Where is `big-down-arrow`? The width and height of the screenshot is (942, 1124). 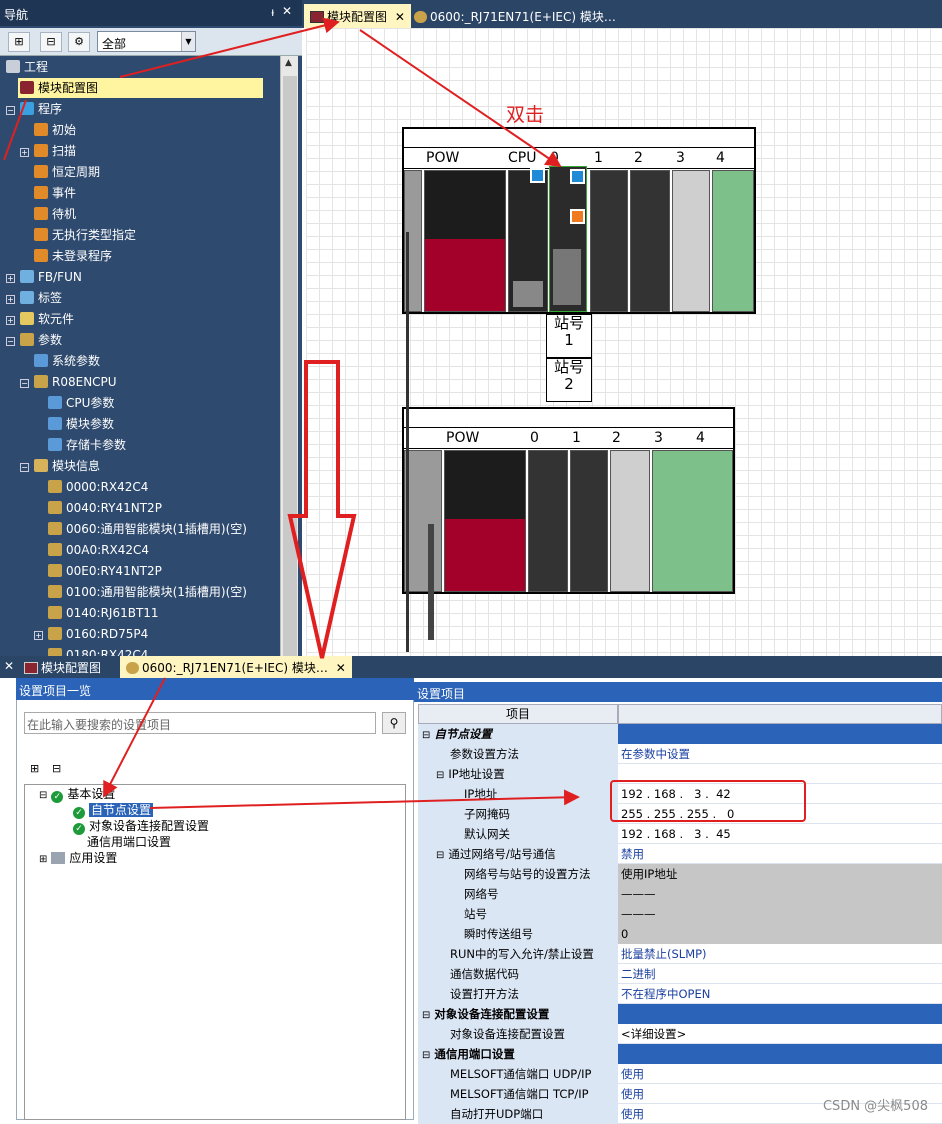 big-down-arrow is located at coordinates (322, 509).